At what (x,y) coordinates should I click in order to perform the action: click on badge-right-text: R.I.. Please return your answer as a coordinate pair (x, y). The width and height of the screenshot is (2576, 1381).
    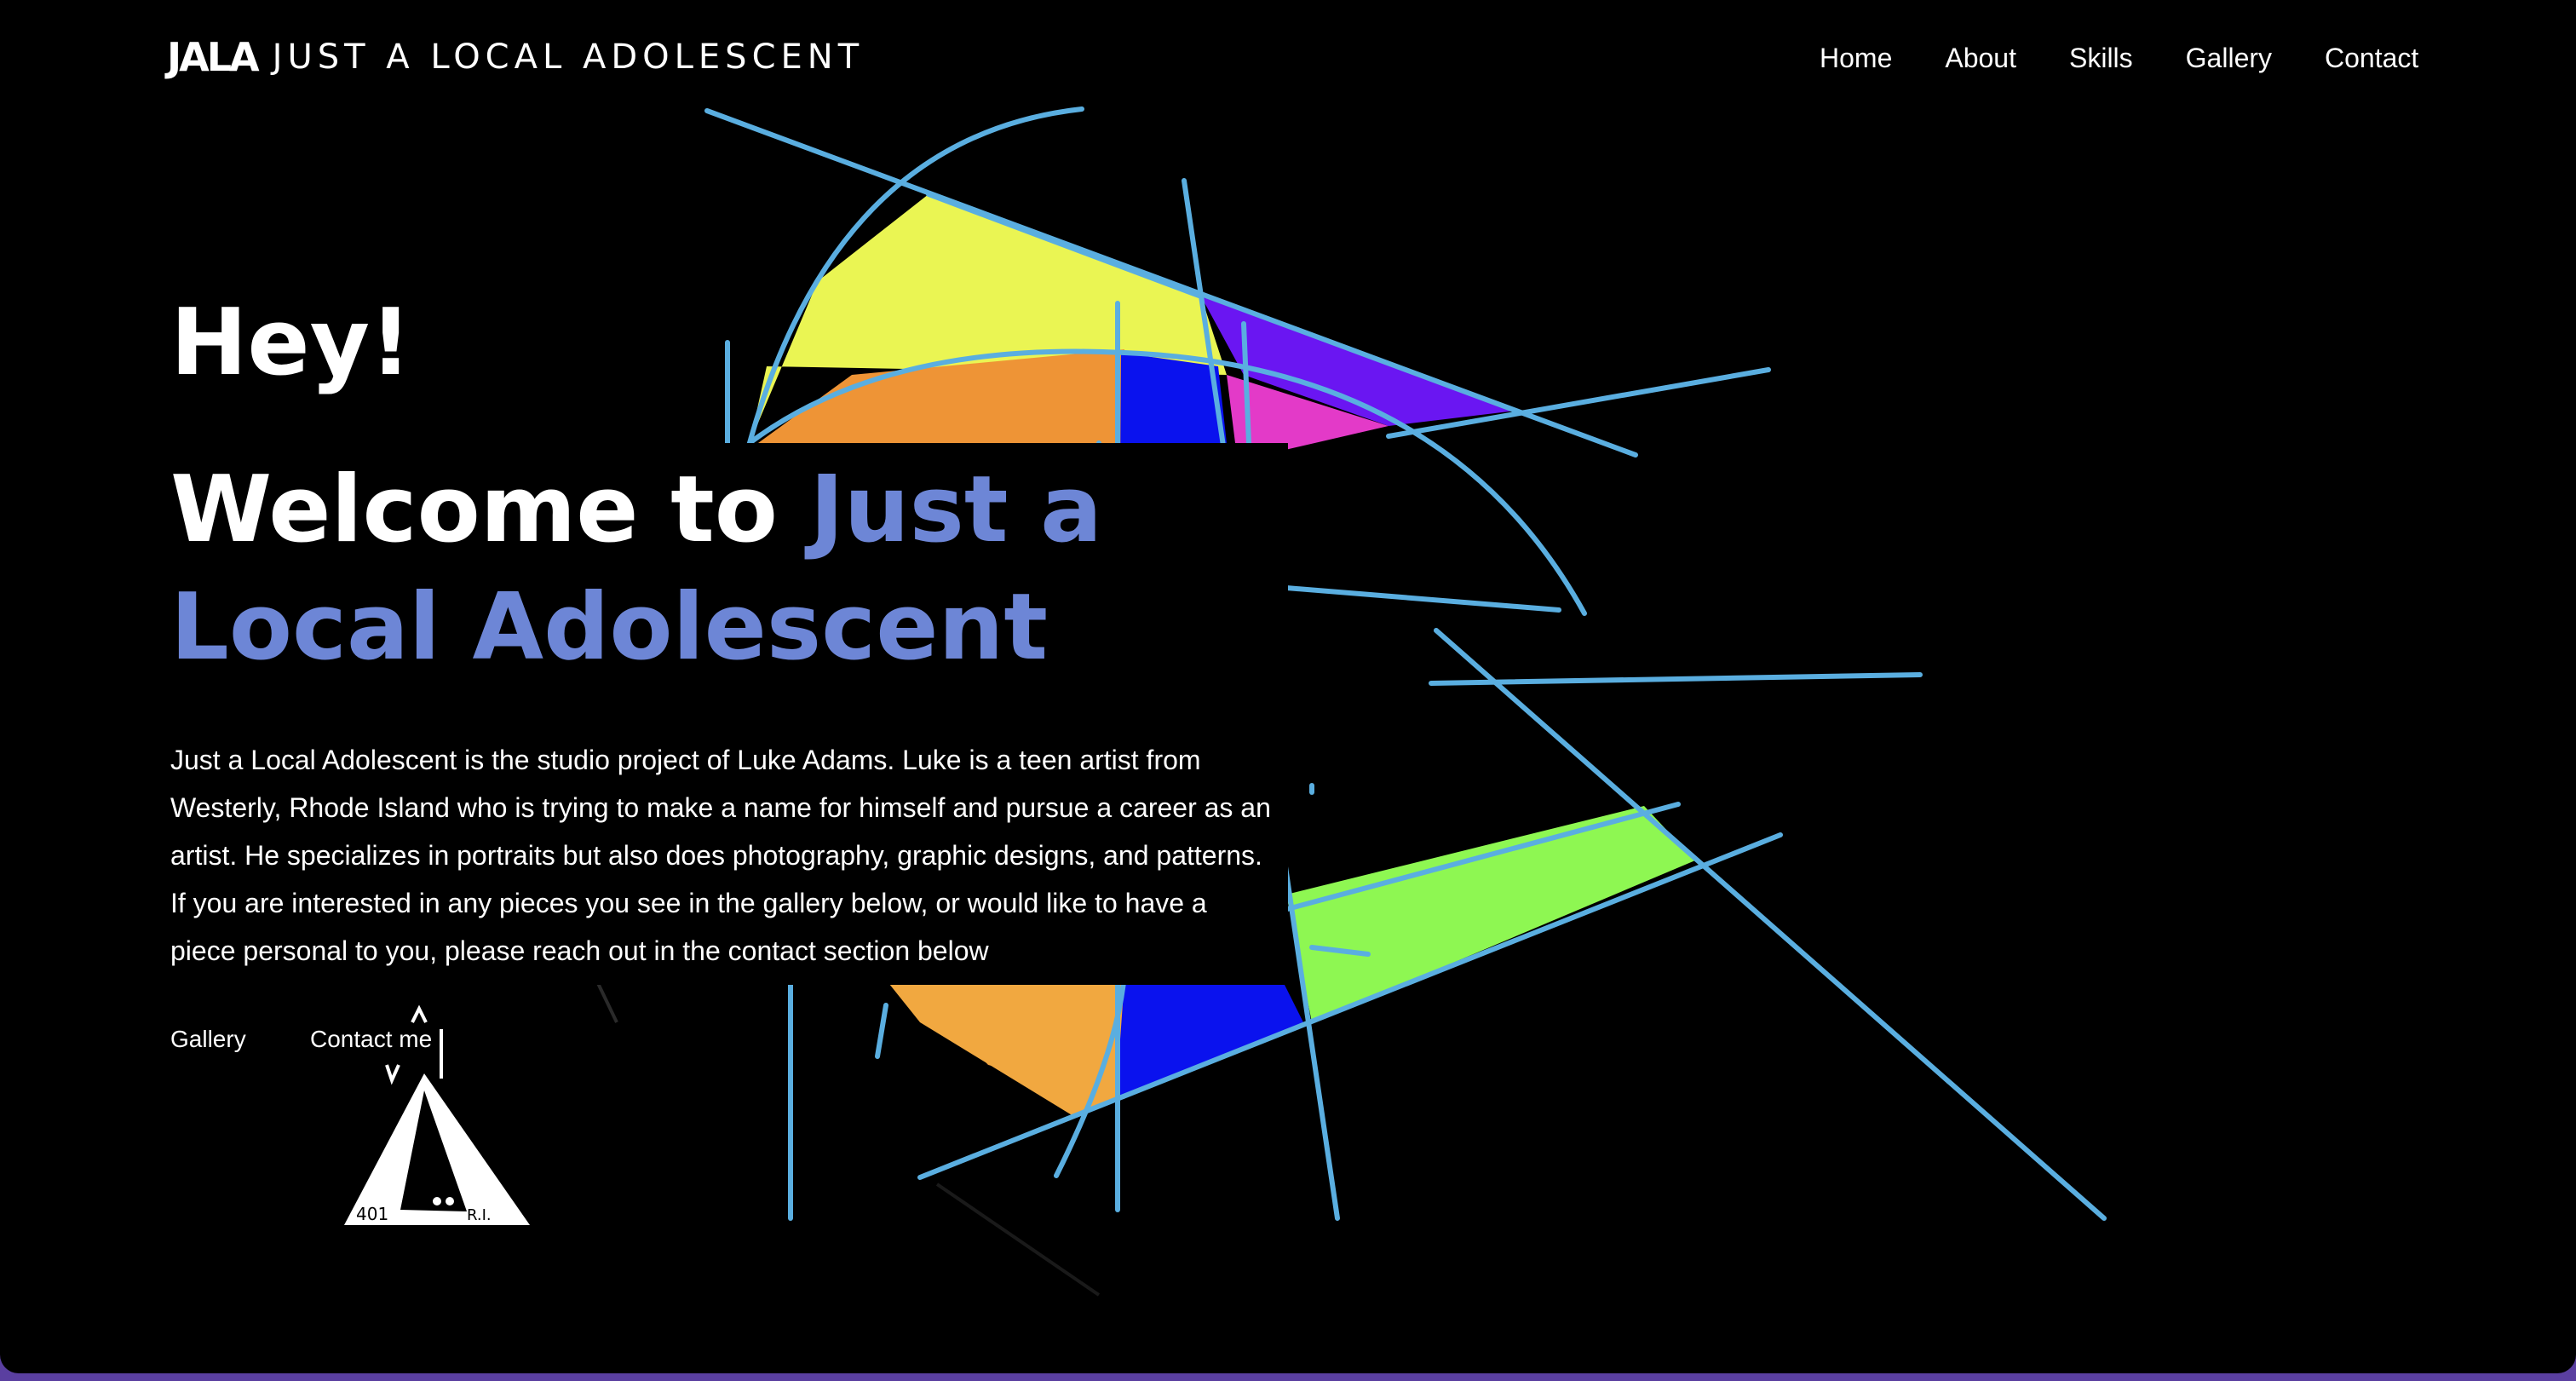
    Looking at the image, I should click on (480, 1215).